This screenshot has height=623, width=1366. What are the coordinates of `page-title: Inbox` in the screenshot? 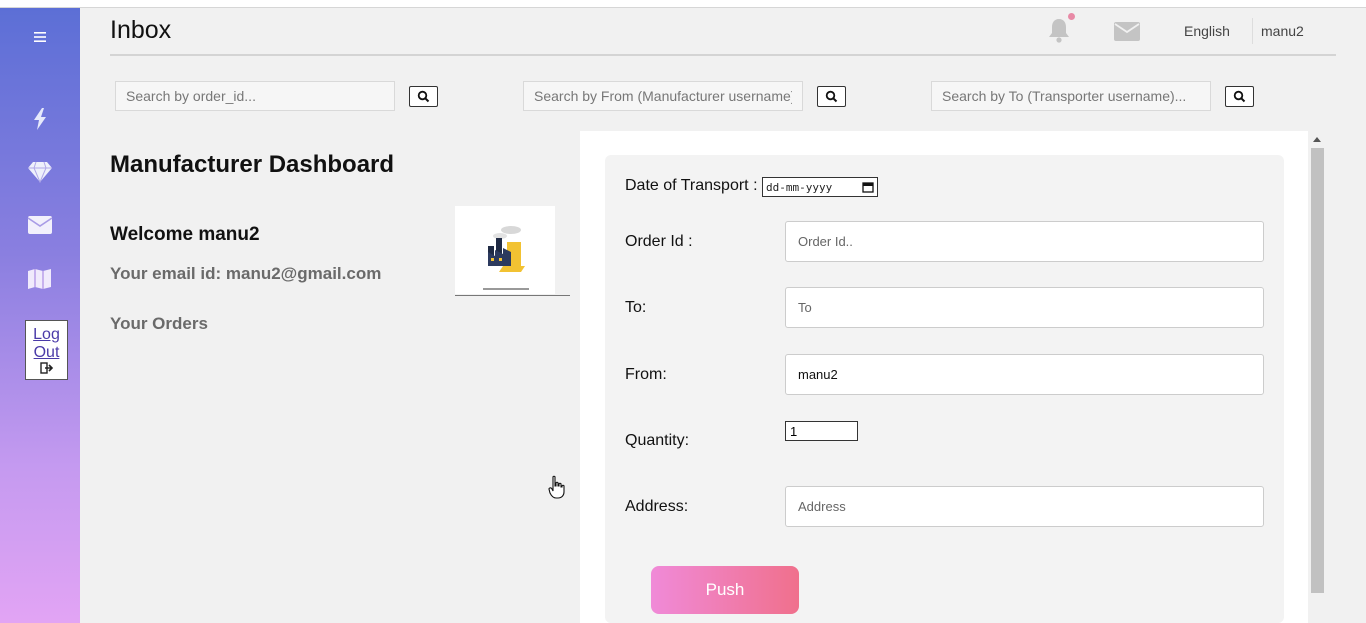 It's located at (141, 30).